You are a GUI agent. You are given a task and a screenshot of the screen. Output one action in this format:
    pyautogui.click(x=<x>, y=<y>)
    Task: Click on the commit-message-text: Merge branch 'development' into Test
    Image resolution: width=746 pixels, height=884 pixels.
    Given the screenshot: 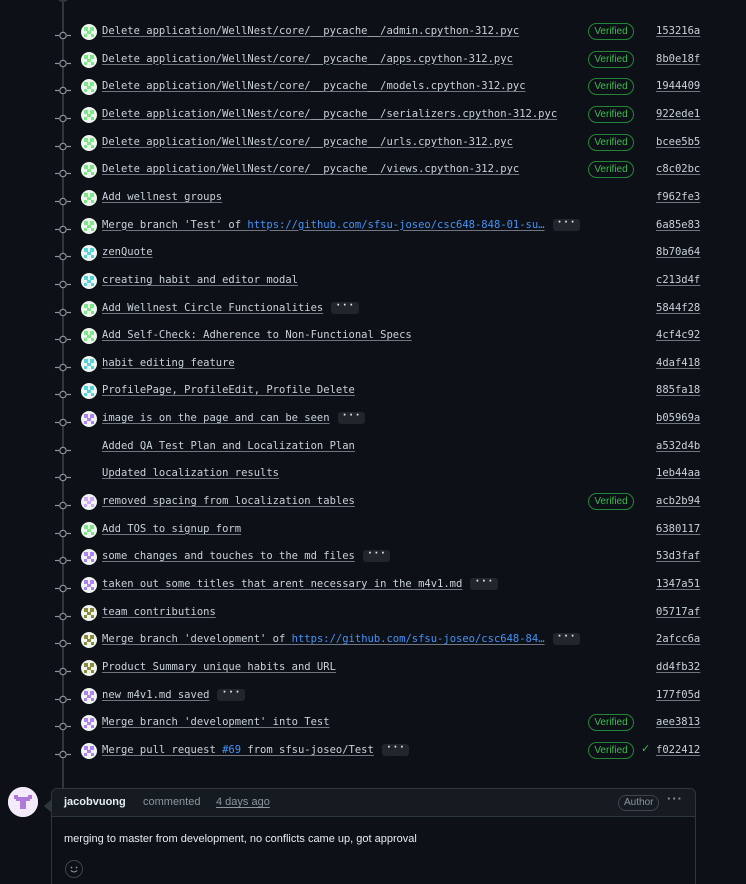 What is the action you would take?
    pyautogui.click(x=216, y=722)
    